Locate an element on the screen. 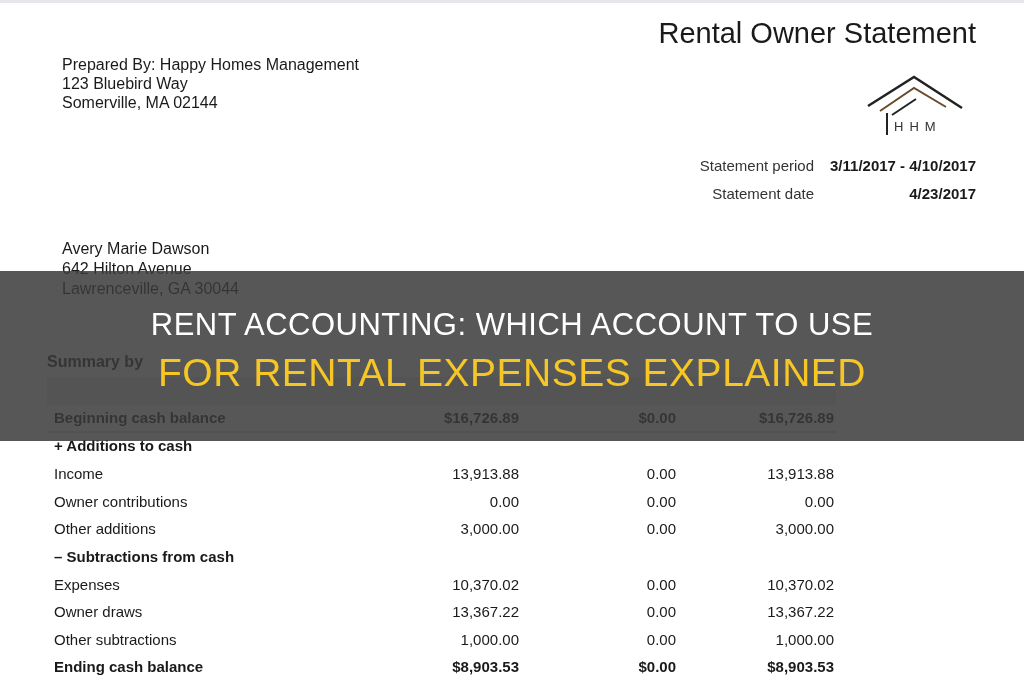 The height and width of the screenshot is (680, 1024). address-line: 123 Bluebird Way is located at coordinates (125, 83).